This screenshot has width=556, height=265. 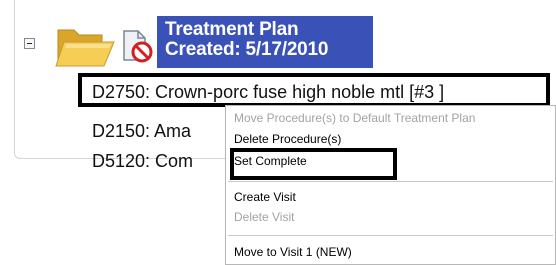 What do you see at coordinates (142, 161) in the screenshot?
I see `procedure-item: D5120: Com` at bounding box center [142, 161].